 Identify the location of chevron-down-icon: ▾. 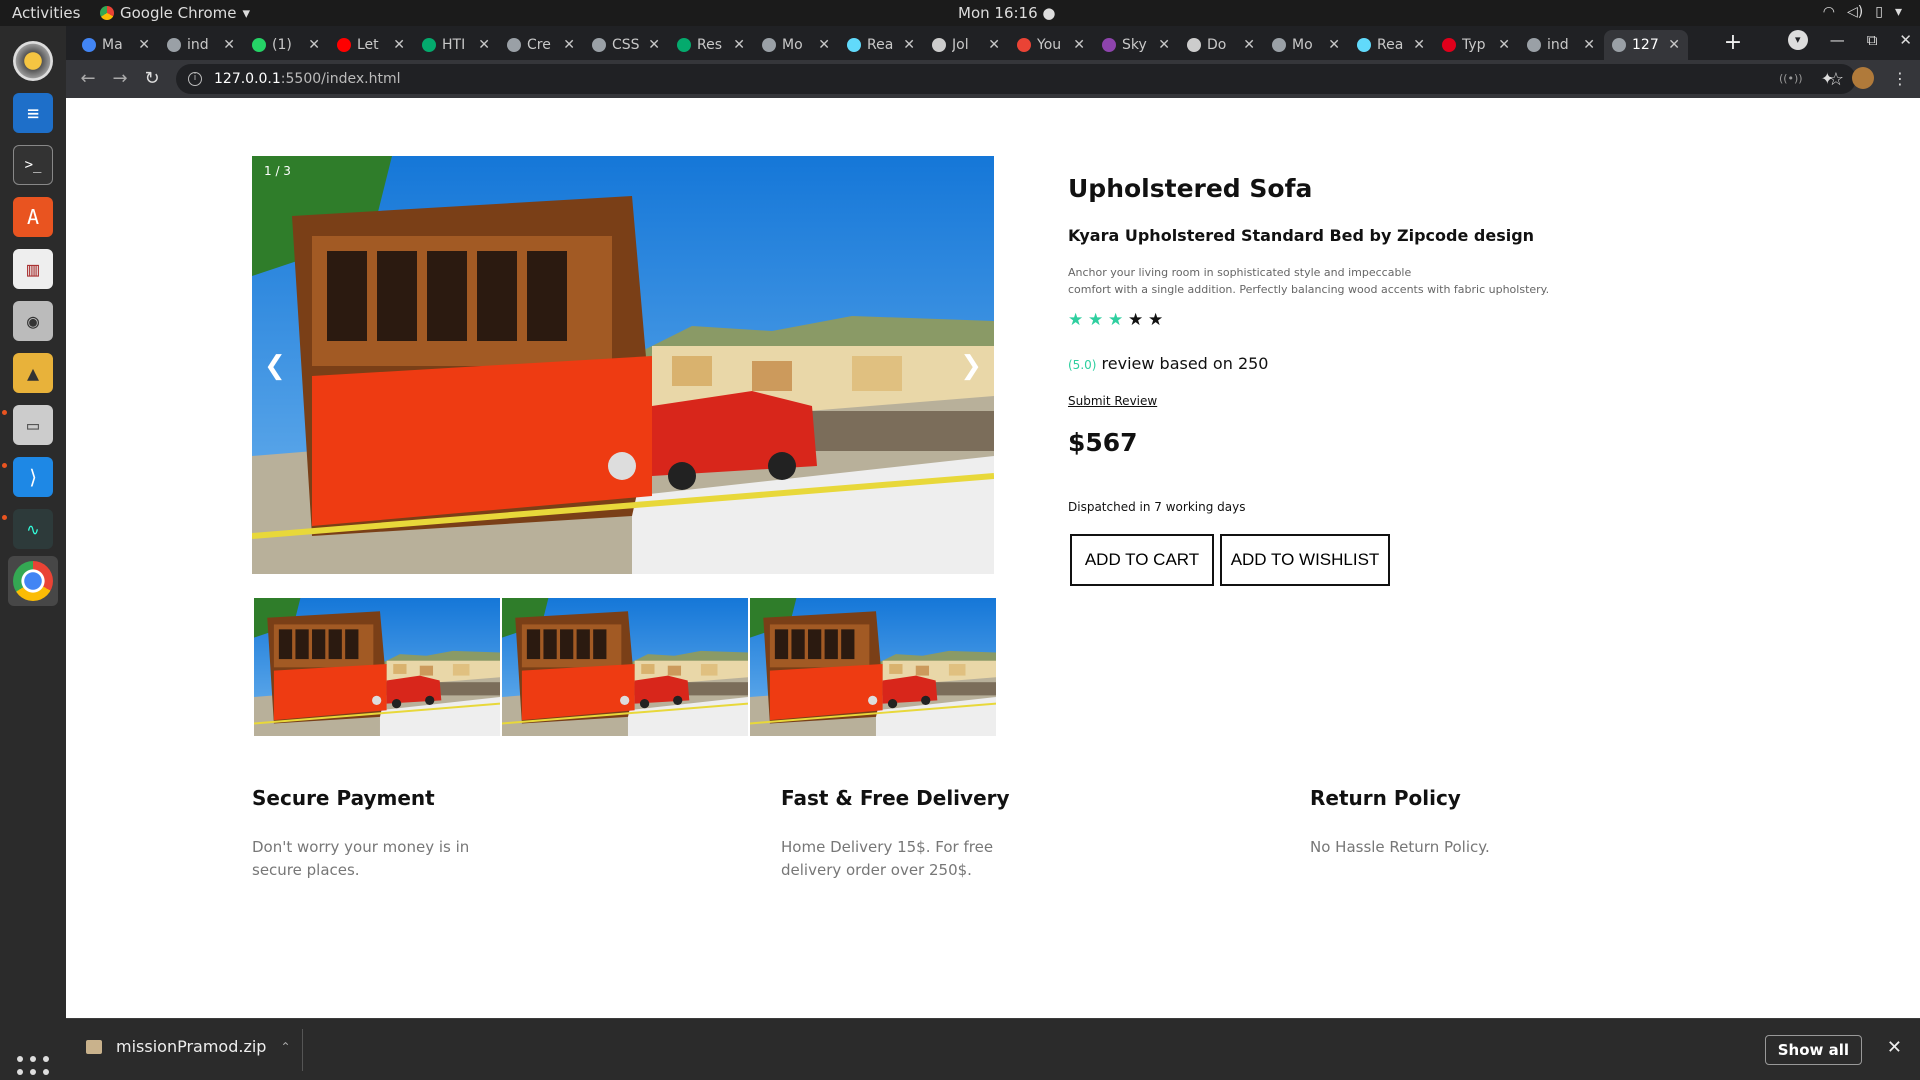
(1898, 12).